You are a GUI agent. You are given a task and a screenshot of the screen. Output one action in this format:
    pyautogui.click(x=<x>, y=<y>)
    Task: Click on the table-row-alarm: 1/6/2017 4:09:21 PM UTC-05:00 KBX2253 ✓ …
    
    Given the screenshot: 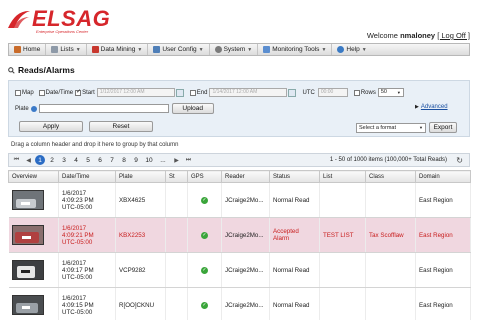 What is the action you would take?
    pyautogui.click(x=239, y=235)
    